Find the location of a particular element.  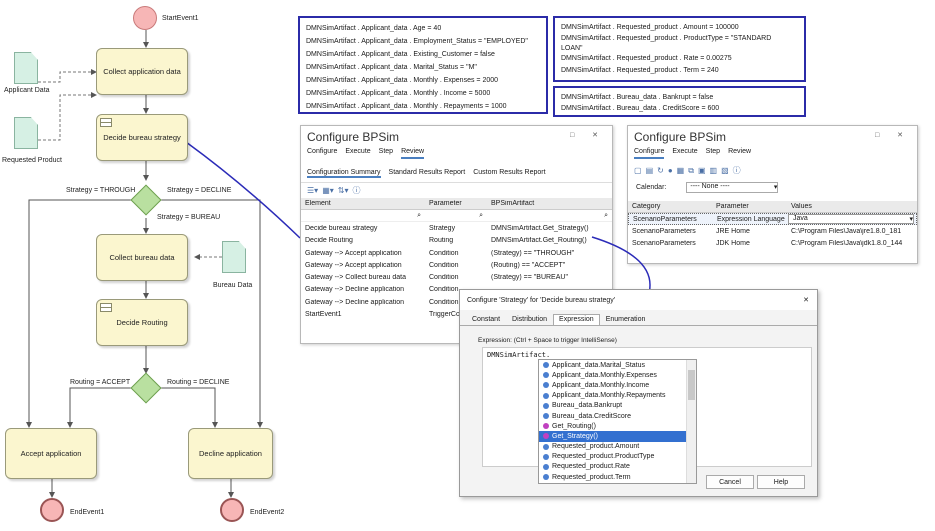

list-item: Requested_product.Term is located at coordinates (617, 477).